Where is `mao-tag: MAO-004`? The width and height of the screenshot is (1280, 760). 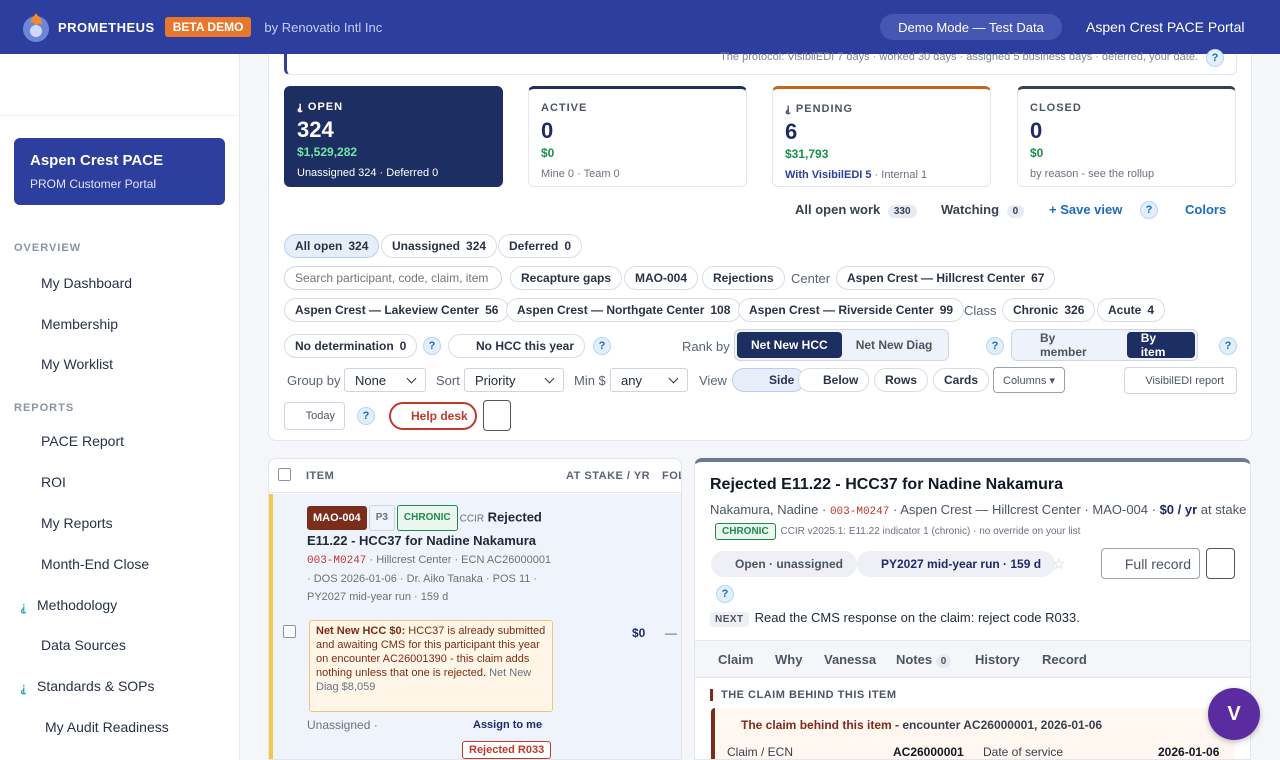 mao-tag: MAO-004 is located at coordinates (337, 518).